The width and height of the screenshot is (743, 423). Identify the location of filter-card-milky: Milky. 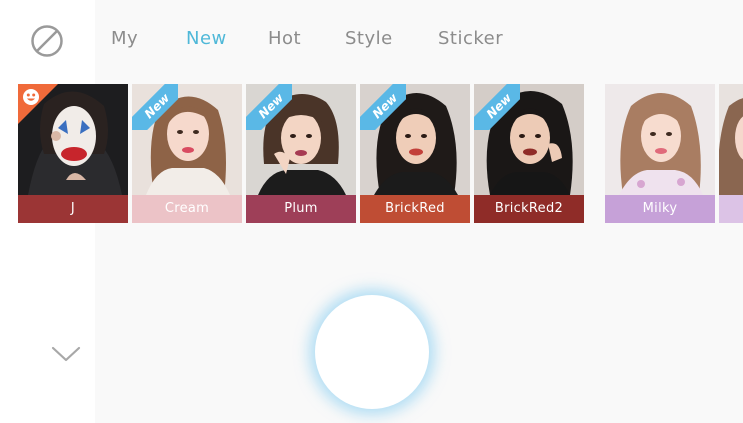
(660, 153).